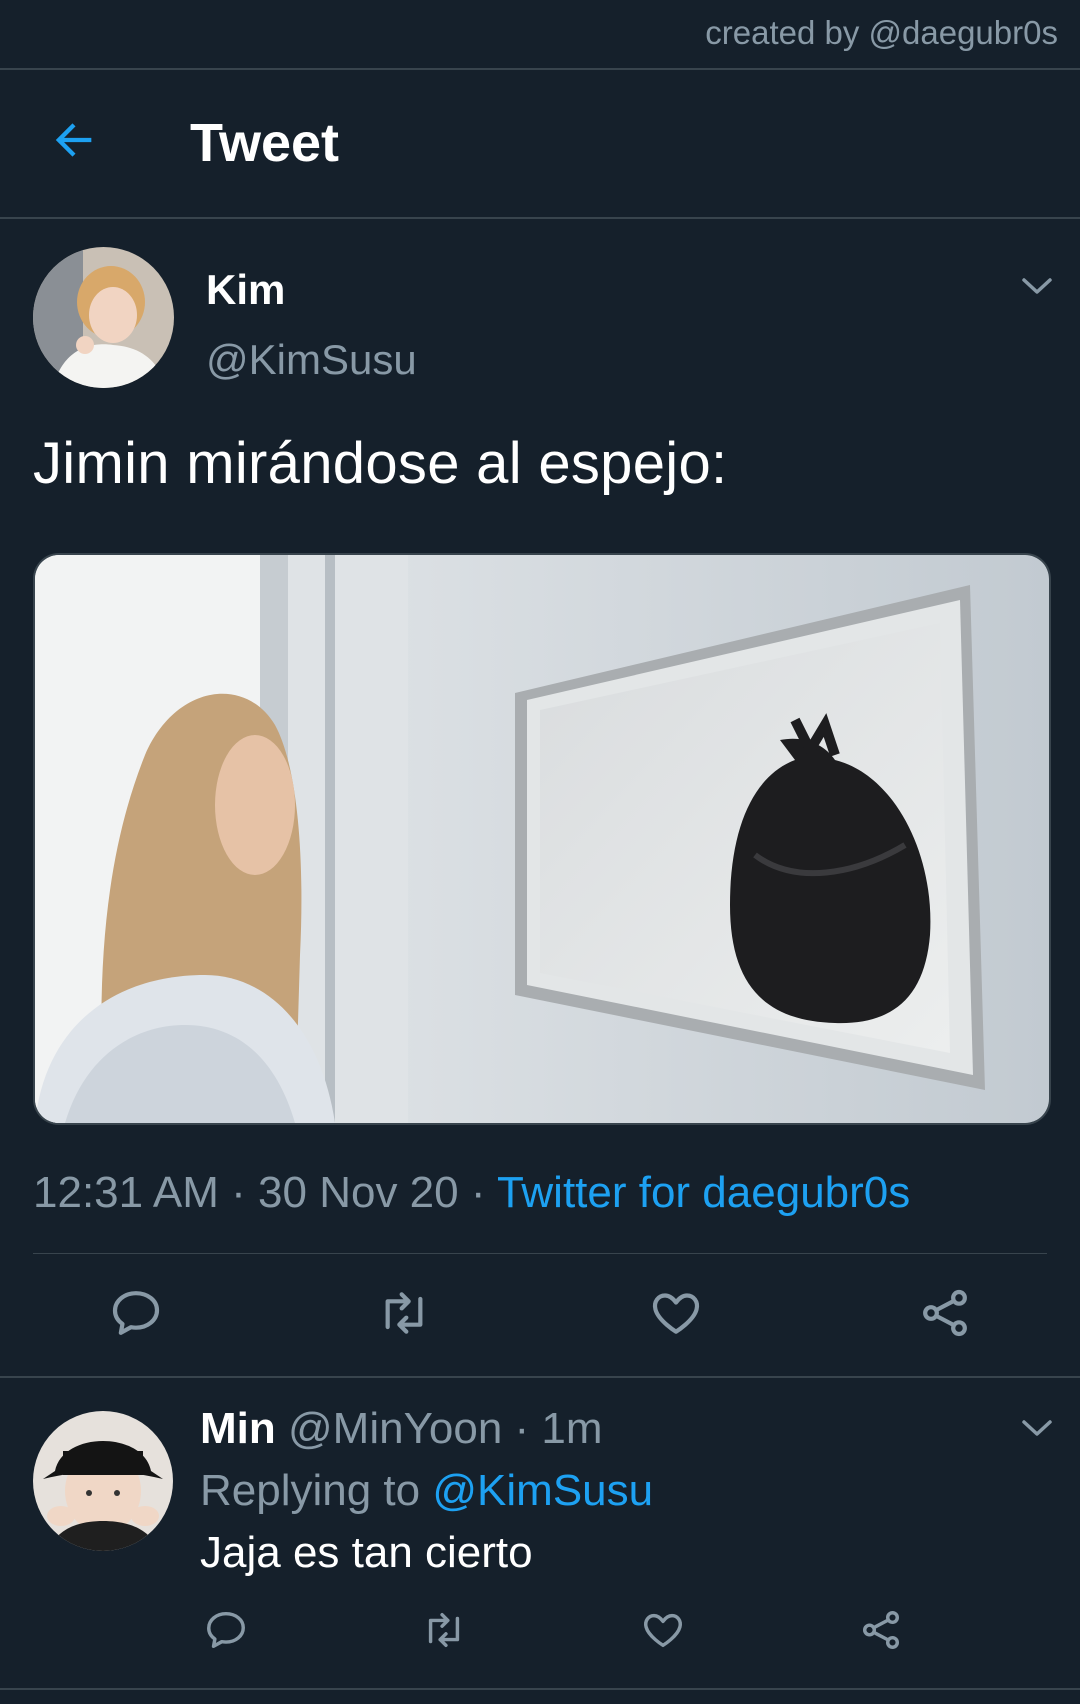  I want to click on page-title: Tweet, so click(265, 143).